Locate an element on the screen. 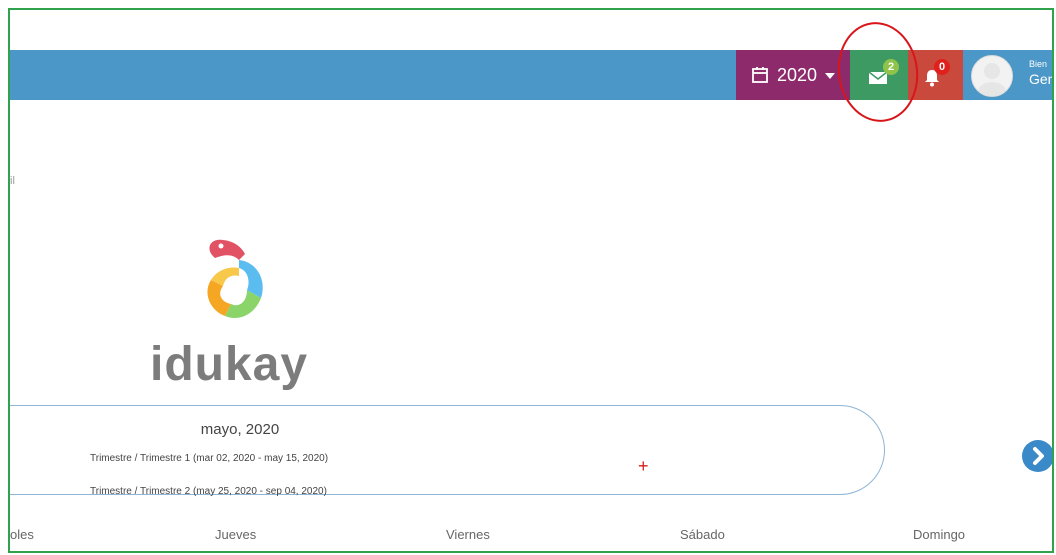 The width and height of the screenshot is (1056, 555). breadcrumb: il is located at coordinates (12, 181).